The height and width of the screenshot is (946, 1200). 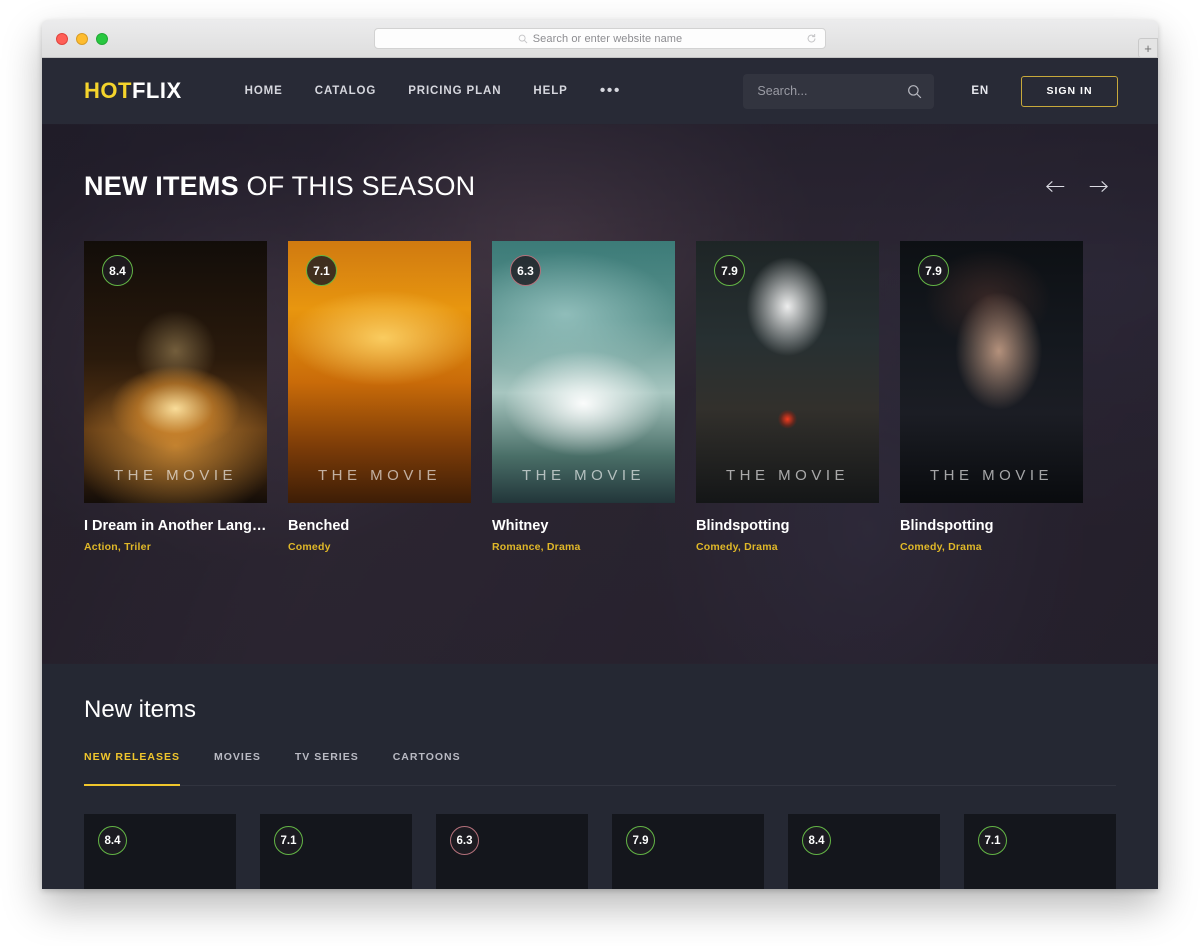 What do you see at coordinates (327, 768) in the screenshot?
I see `tab-tv-series: TV SERIES` at bounding box center [327, 768].